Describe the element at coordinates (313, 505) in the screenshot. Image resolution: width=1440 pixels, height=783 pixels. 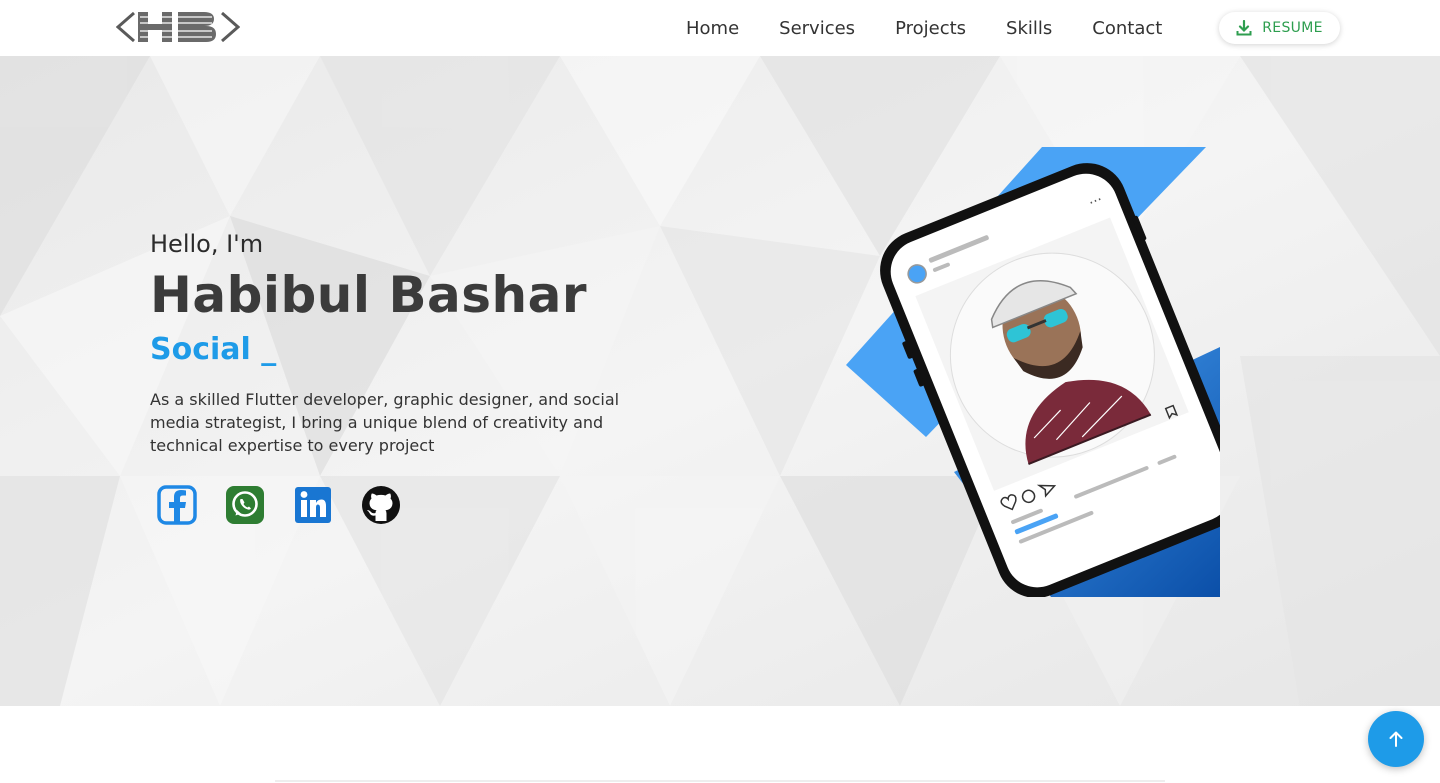
I see `linkedin-icon` at that location.